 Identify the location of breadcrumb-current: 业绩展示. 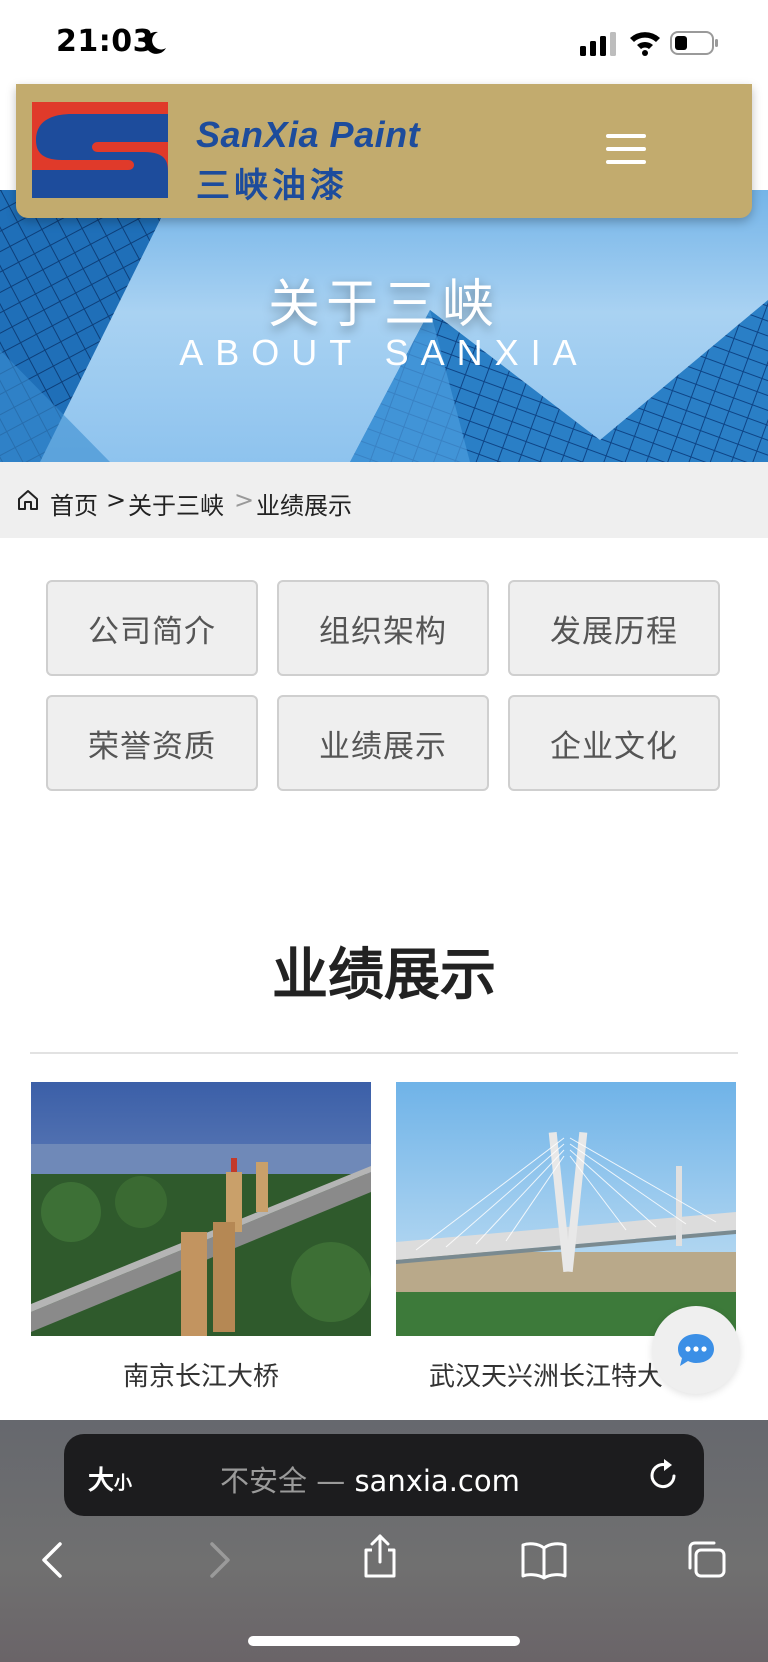
(304, 506).